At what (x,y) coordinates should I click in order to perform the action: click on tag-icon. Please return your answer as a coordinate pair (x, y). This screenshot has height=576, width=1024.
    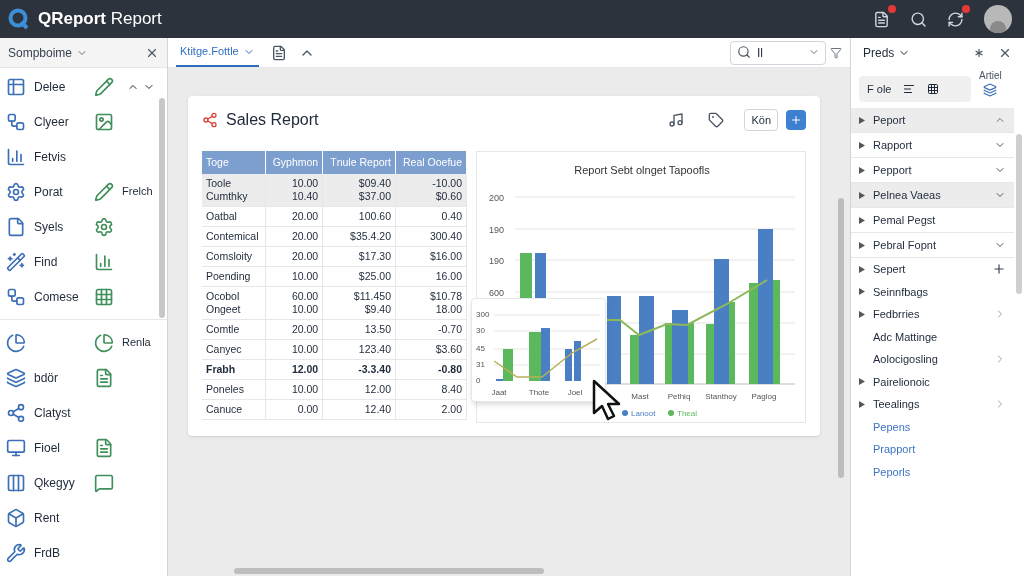
    Looking at the image, I should click on (716, 120).